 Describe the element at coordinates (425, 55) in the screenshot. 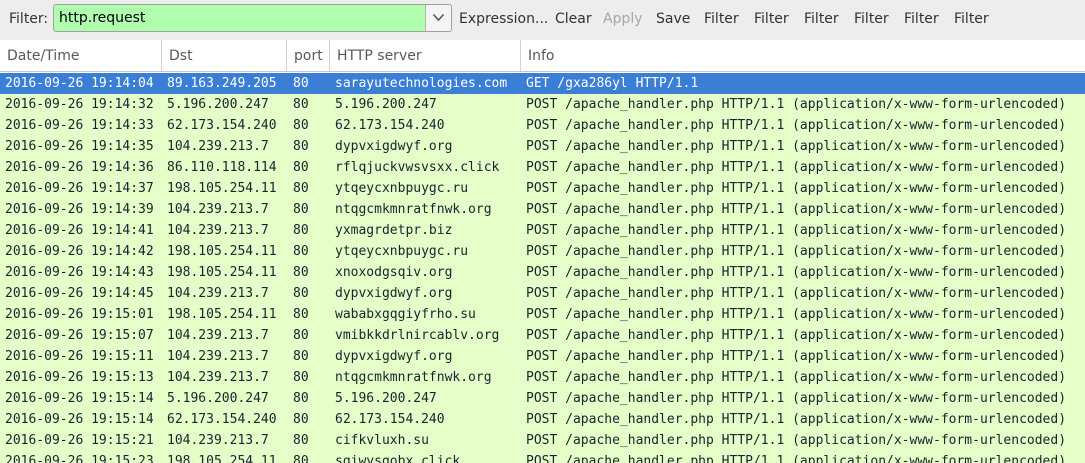

I see `column-header-http-server: HTTP server` at that location.